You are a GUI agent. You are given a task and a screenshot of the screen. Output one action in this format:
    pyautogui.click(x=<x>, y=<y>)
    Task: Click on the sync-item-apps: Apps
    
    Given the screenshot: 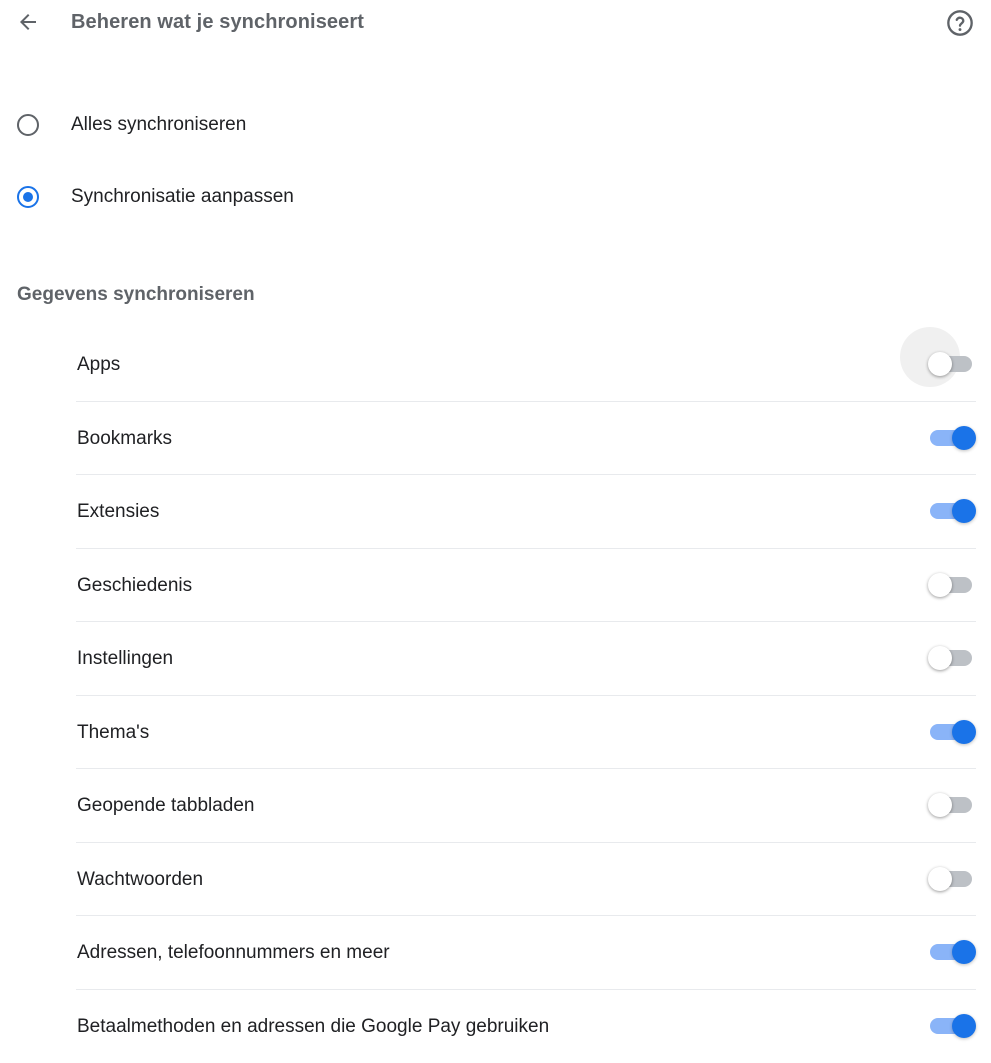 What is the action you would take?
    pyautogui.click(x=526, y=365)
    